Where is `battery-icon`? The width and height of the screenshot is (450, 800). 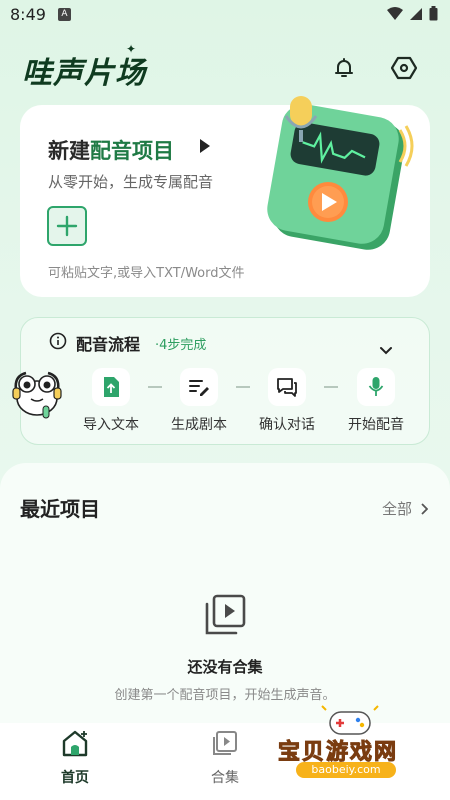
battery-icon is located at coordinates (433, 13).